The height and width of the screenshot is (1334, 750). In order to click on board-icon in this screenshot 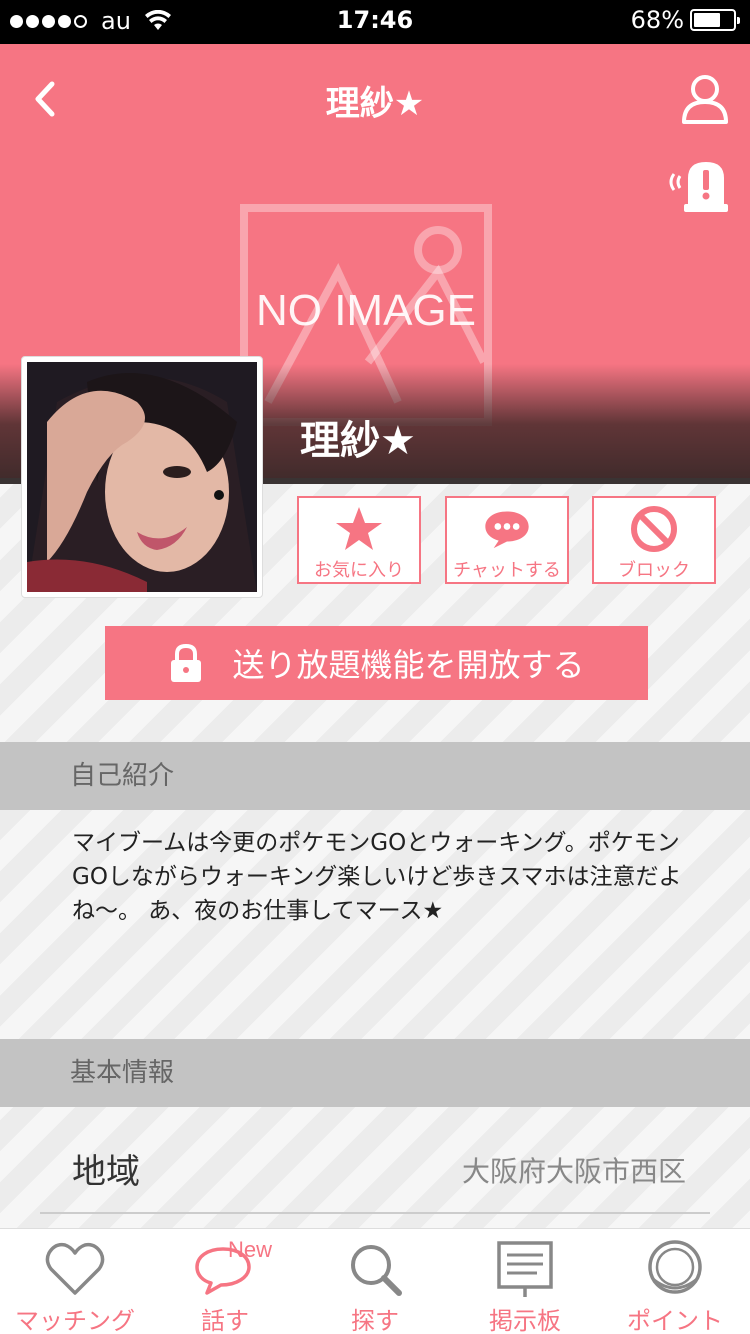, I will do `click(525, 1269)`.